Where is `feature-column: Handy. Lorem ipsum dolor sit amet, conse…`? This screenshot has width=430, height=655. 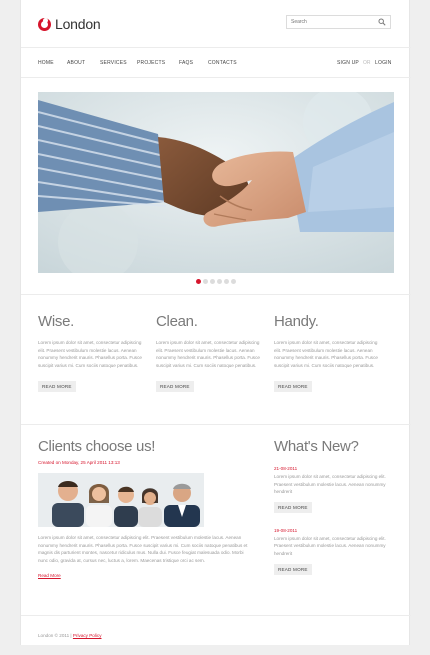
feature-column: Handy. Lorem ipsum dolor sit amet, conse… is located at coordinates (329, 353).